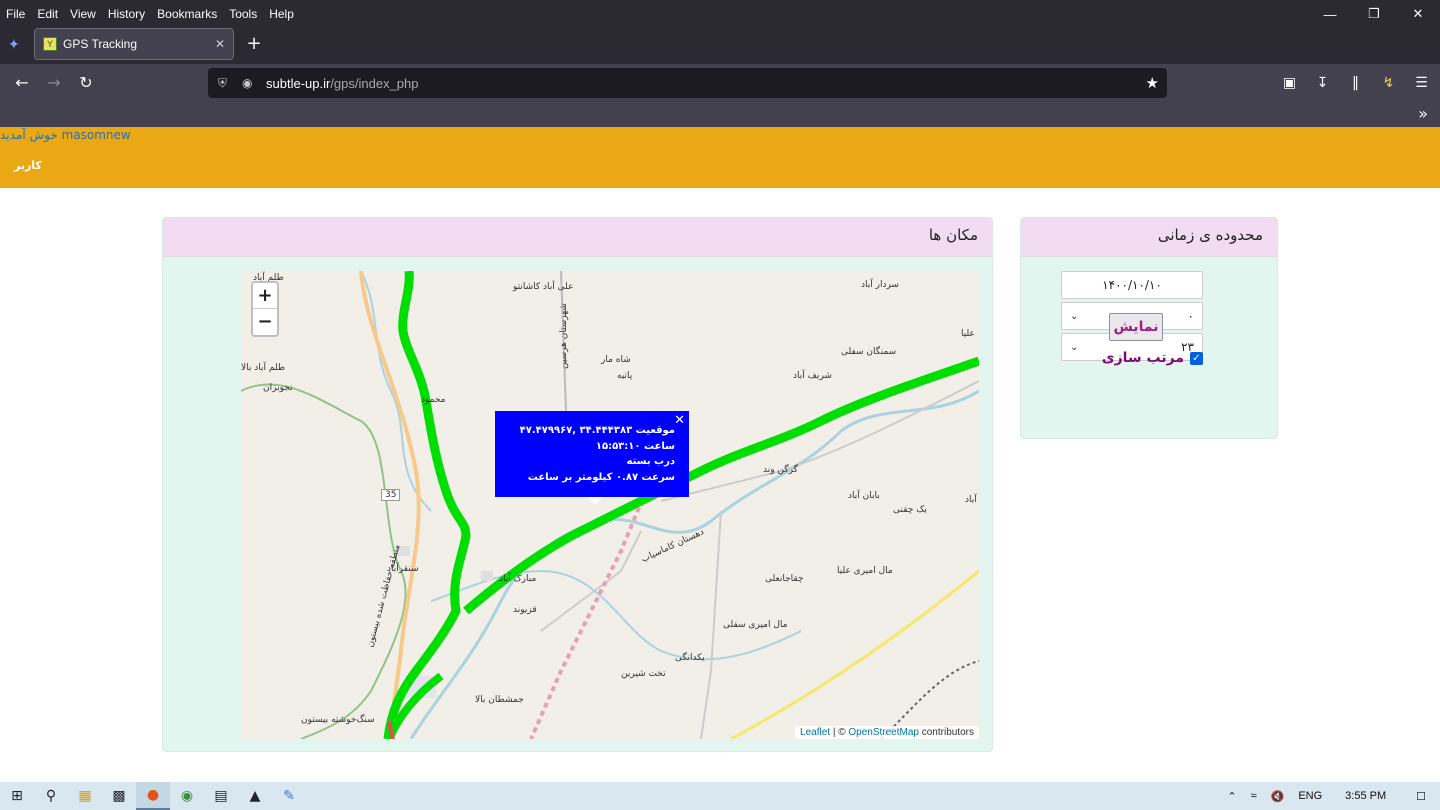 This screenshot has width=1440, height=810. I want to click on map-label: مال امیری علیا, so click(865, 571).